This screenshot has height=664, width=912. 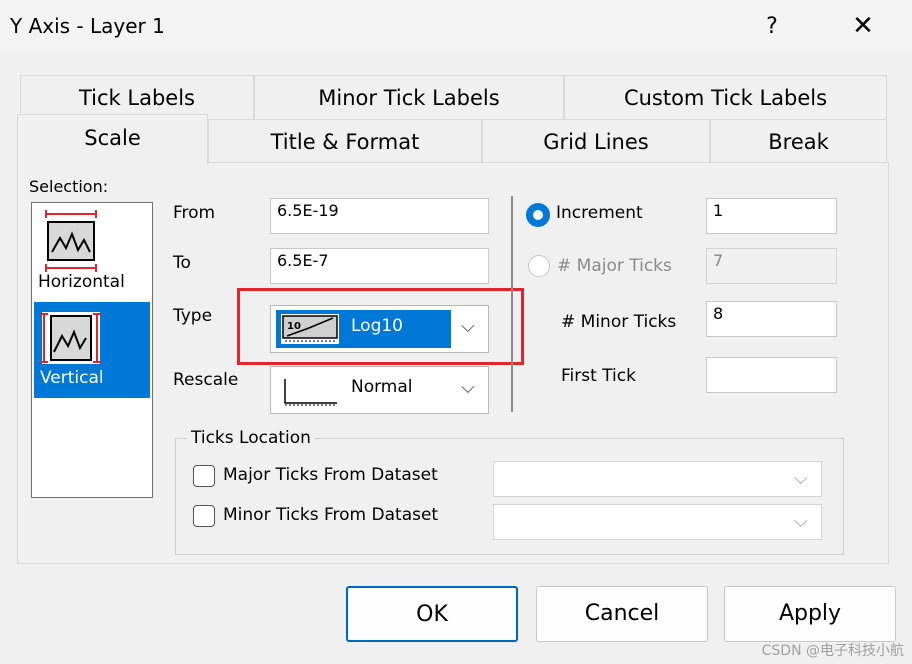 What do you see at coordinates (69, 186) in the screenshot?
I see `selection-label: Selection:` at bounding box center [69, 186].